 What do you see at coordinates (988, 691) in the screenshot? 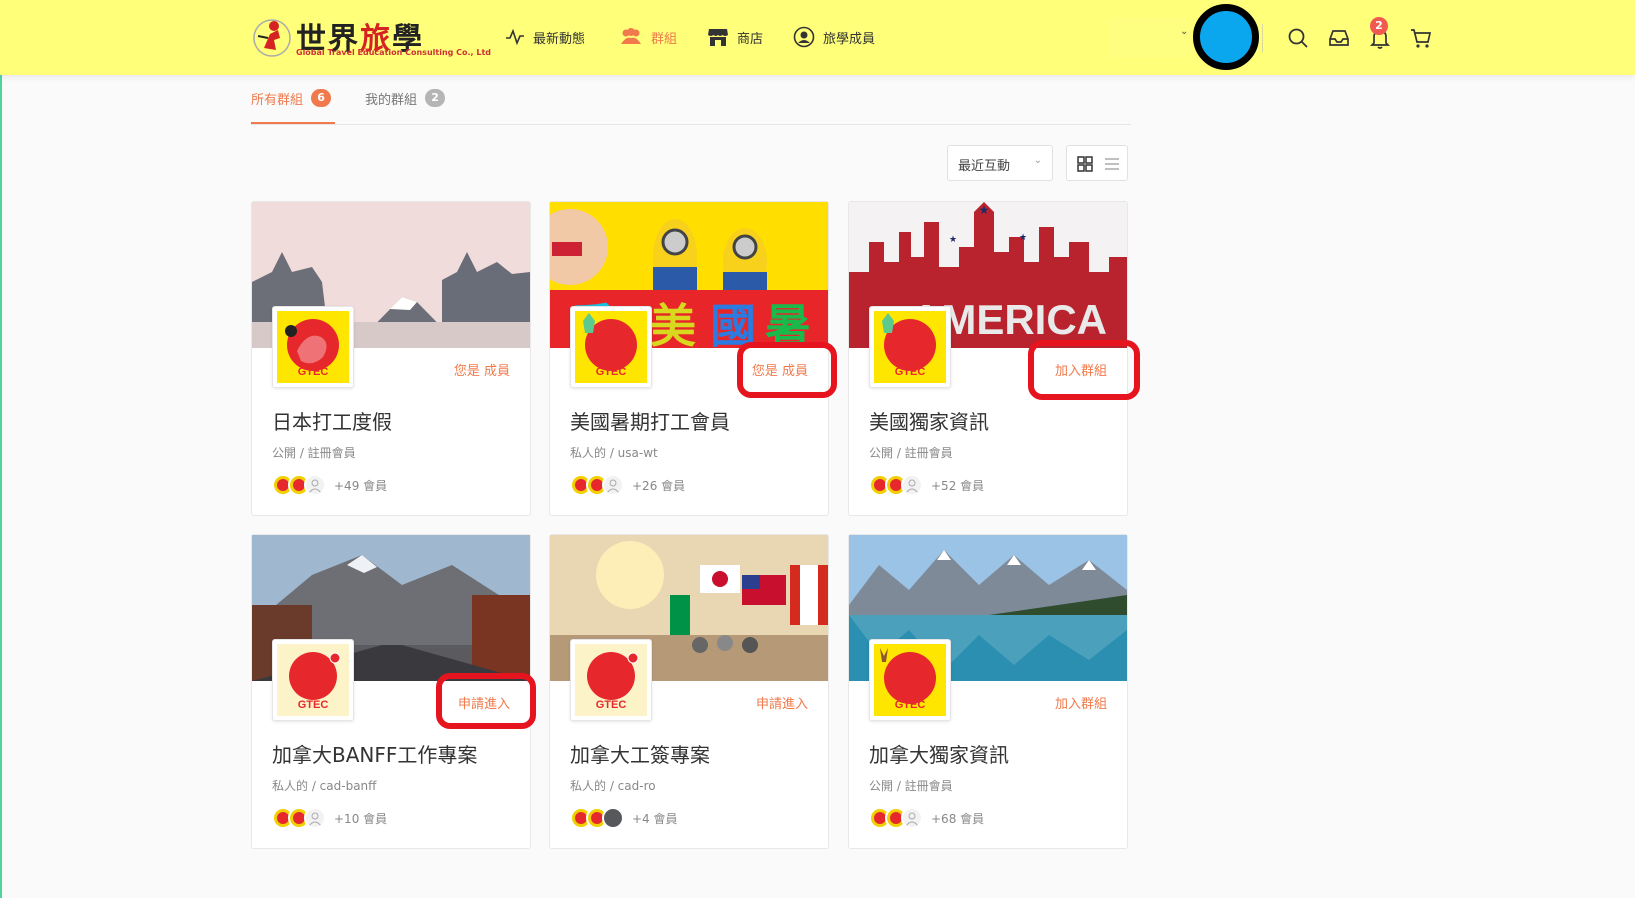
I see `group-card-canada-info: GTEC 加入群組 加拿大獨家資訊 公開 / 註冊會員 +68 會員` at bounding box center [988, 691].